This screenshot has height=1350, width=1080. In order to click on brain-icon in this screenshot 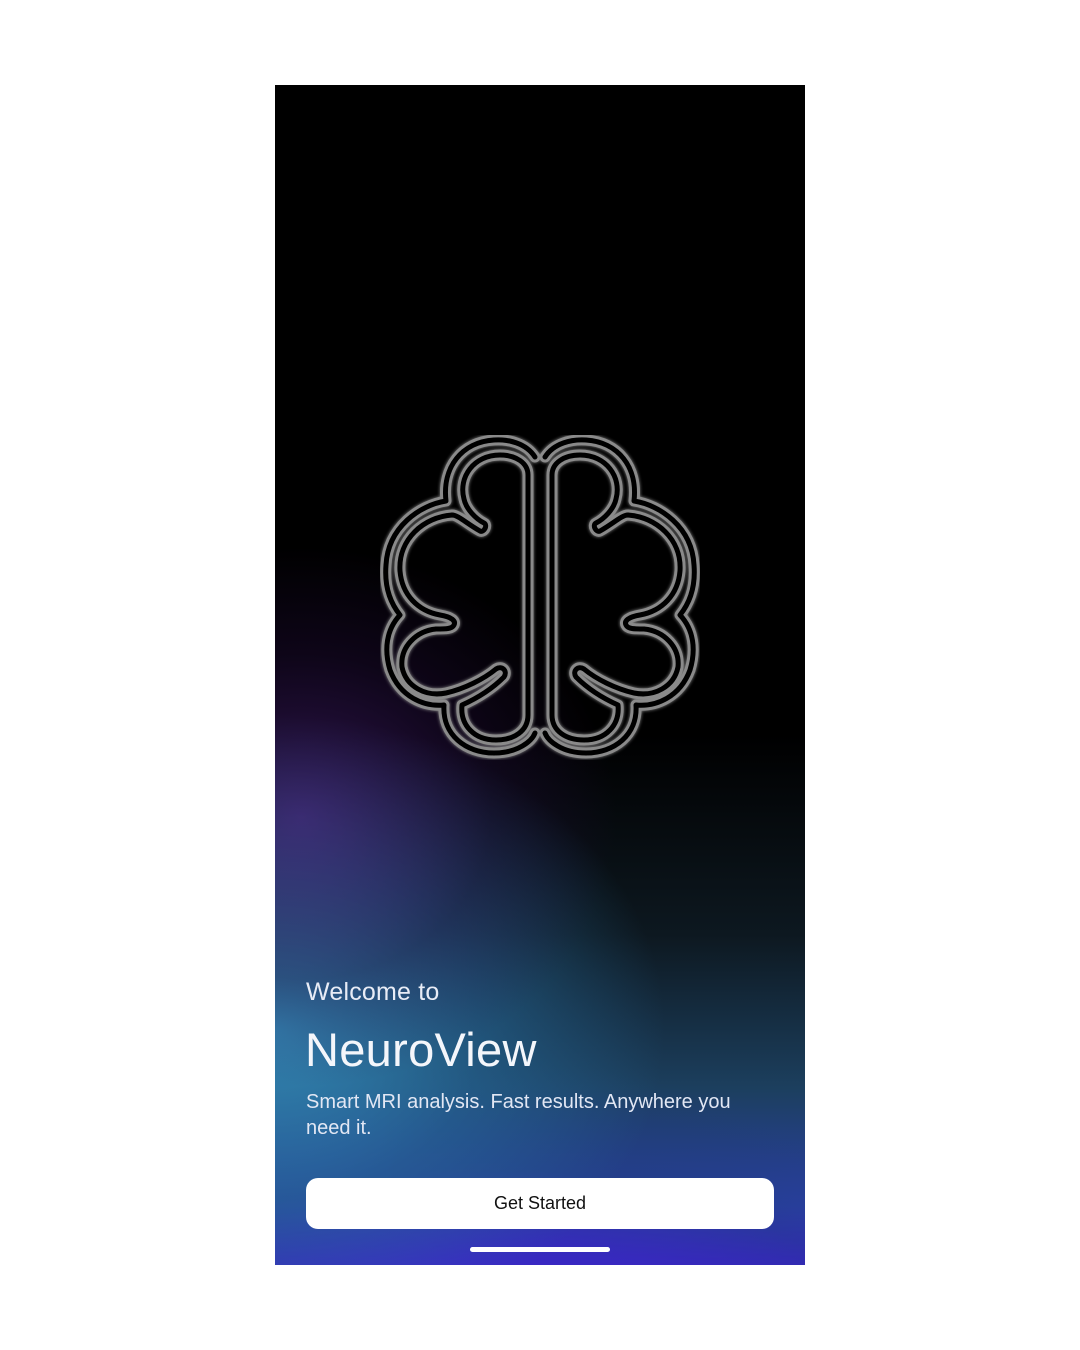, I will do `click(540, 597)`.